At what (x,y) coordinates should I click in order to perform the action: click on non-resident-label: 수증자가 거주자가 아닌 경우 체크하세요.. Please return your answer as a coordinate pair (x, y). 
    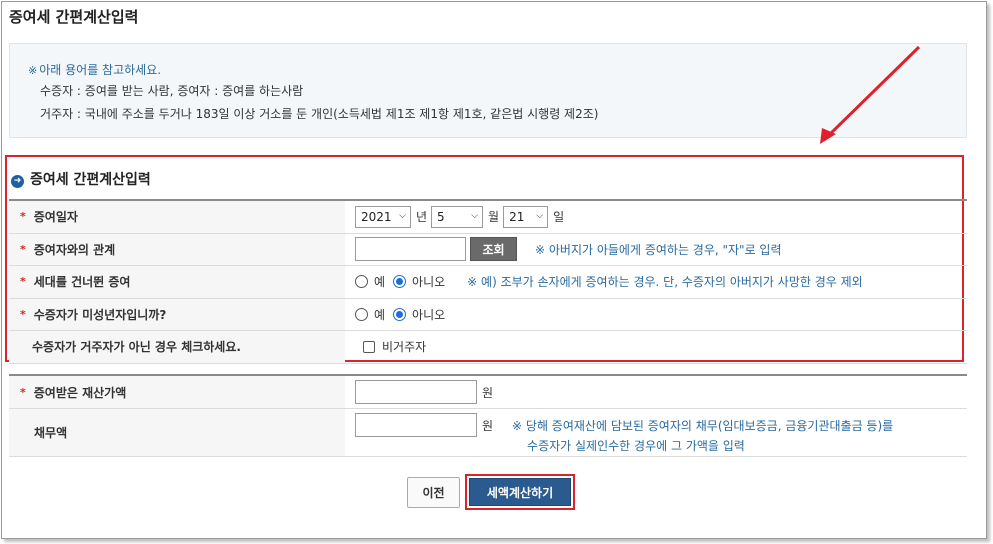
    Looking at the image, I should click on (136, 347).